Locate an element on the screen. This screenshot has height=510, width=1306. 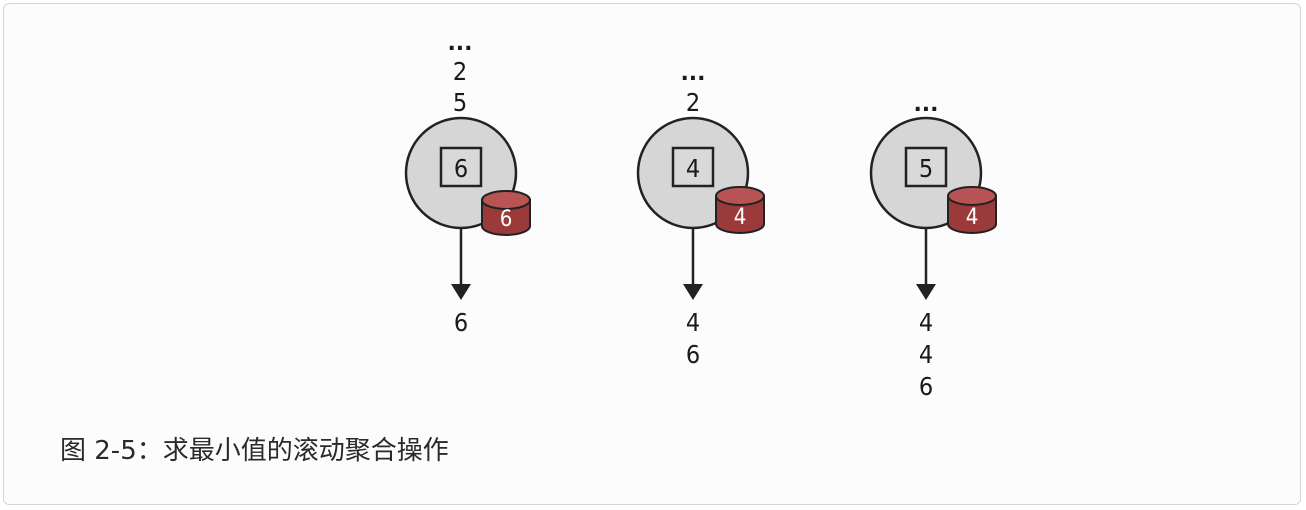
current-value: 5 is located at coordinates (926, 168).